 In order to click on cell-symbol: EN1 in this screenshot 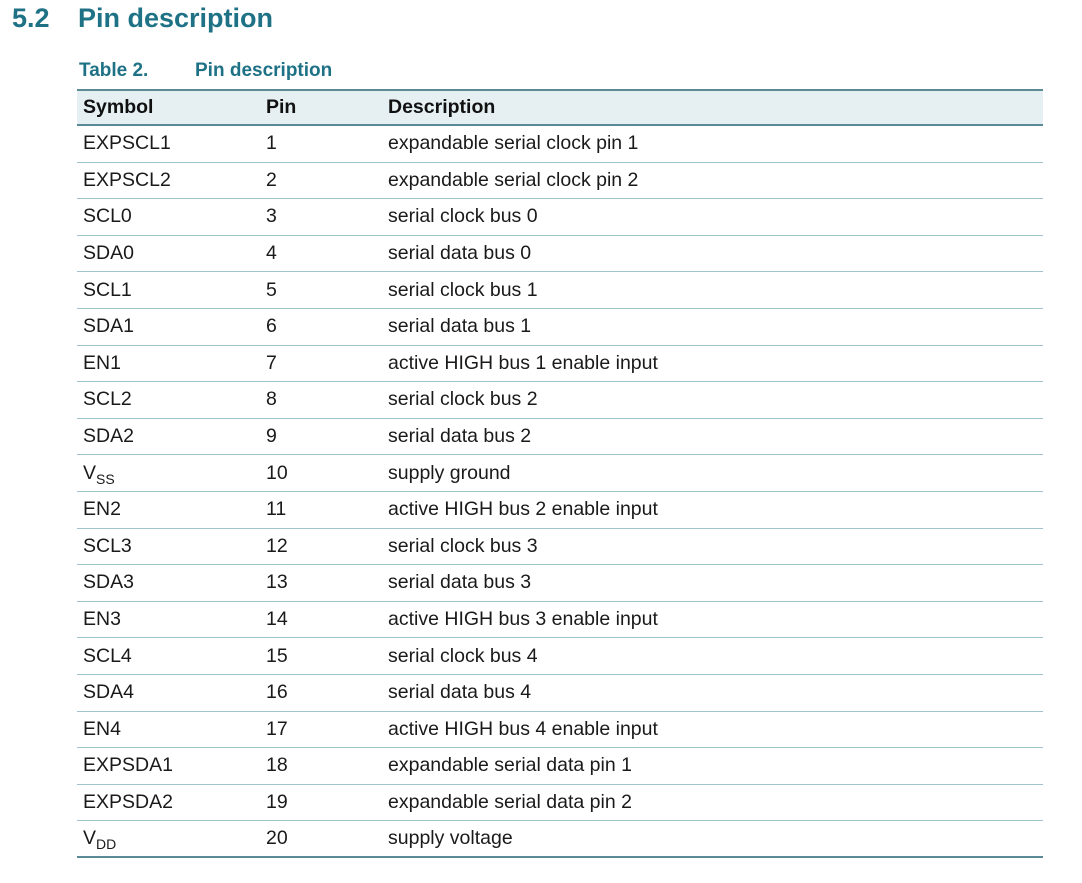, I will do `click(168, 363)`.